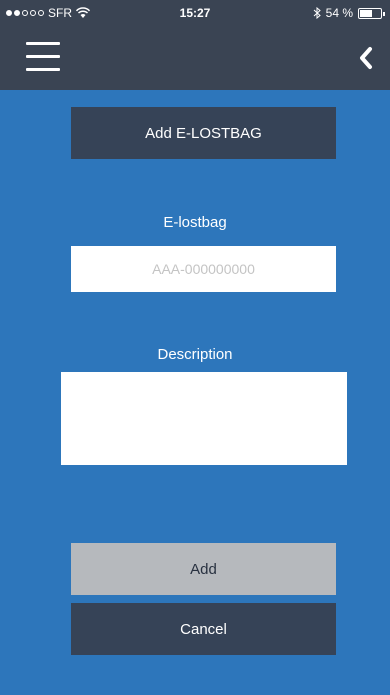 This screenshot has width=390, height=695. I want to click on add-button: Add, so click(203, 569).